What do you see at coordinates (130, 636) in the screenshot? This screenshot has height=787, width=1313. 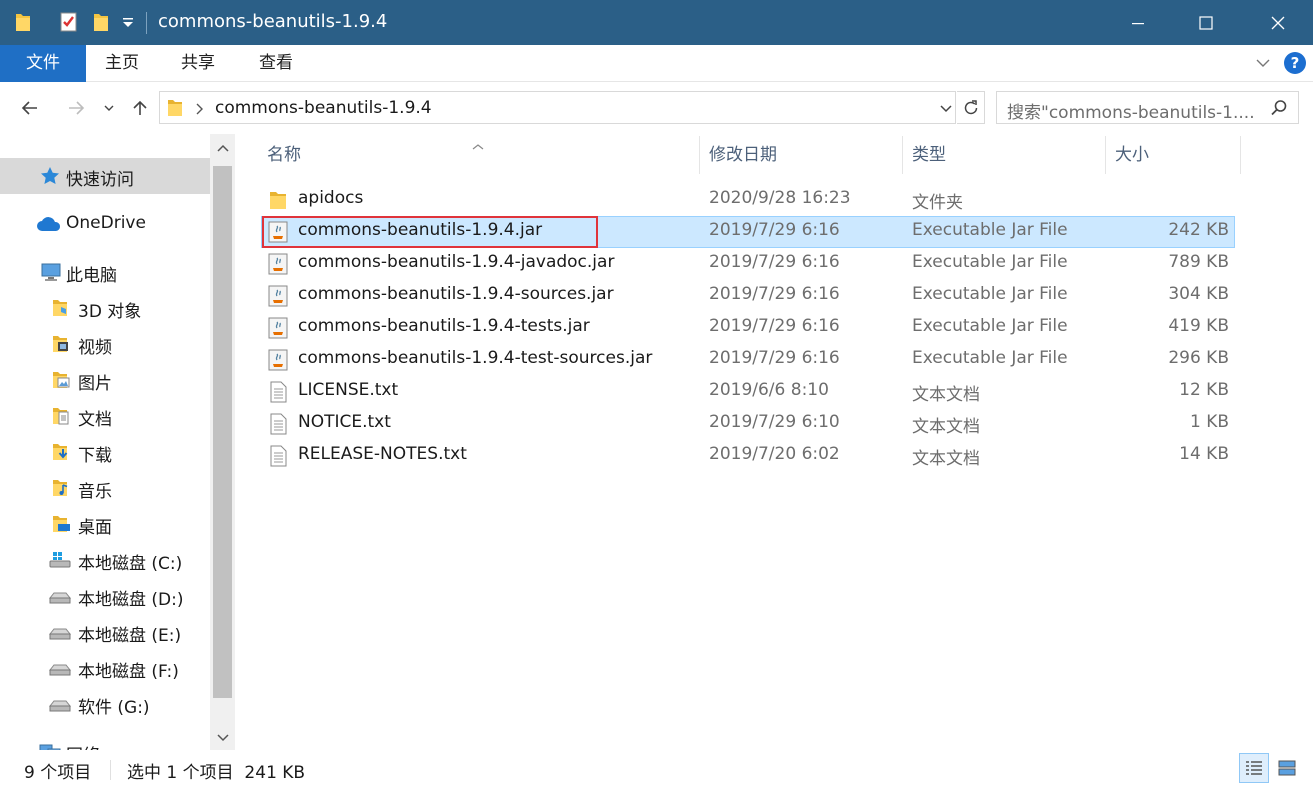 I see `sidebar-item-label: 本地磁盘 (E:)` at bounding box center [130, 636].